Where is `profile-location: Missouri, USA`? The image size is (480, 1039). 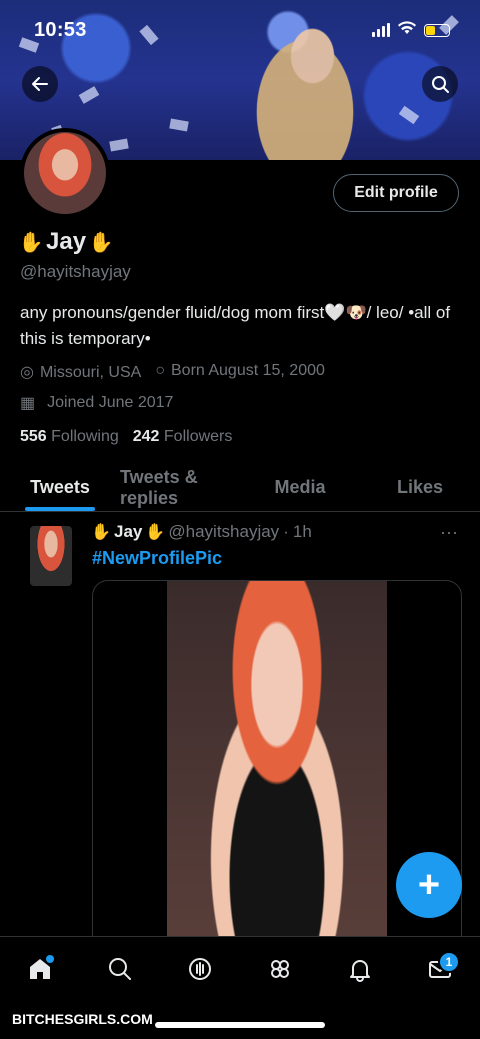 profile-location: Missouri, USA is located at coordinates (90, 372).